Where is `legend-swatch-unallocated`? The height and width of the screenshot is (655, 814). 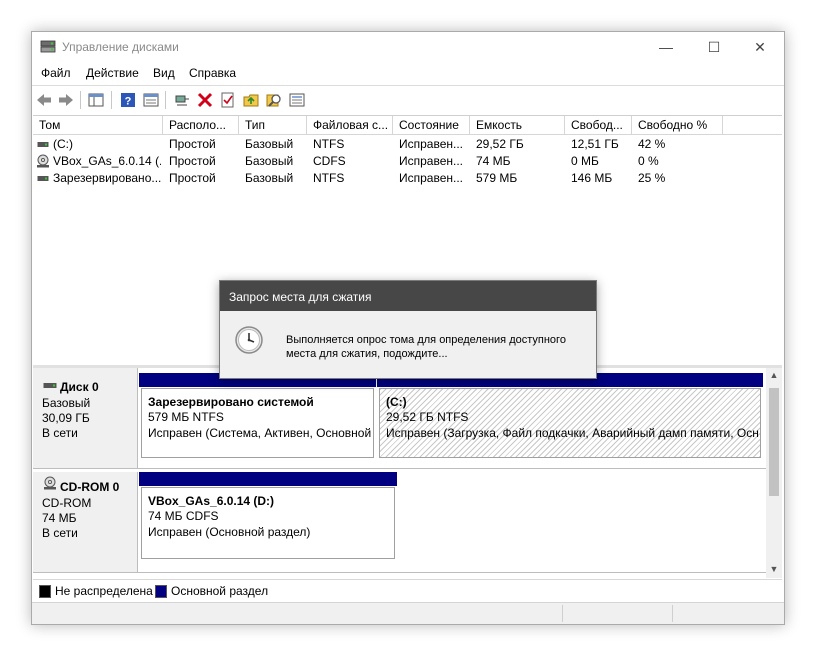
legend-swatch-unallocated is located at coordinates (45, 591).